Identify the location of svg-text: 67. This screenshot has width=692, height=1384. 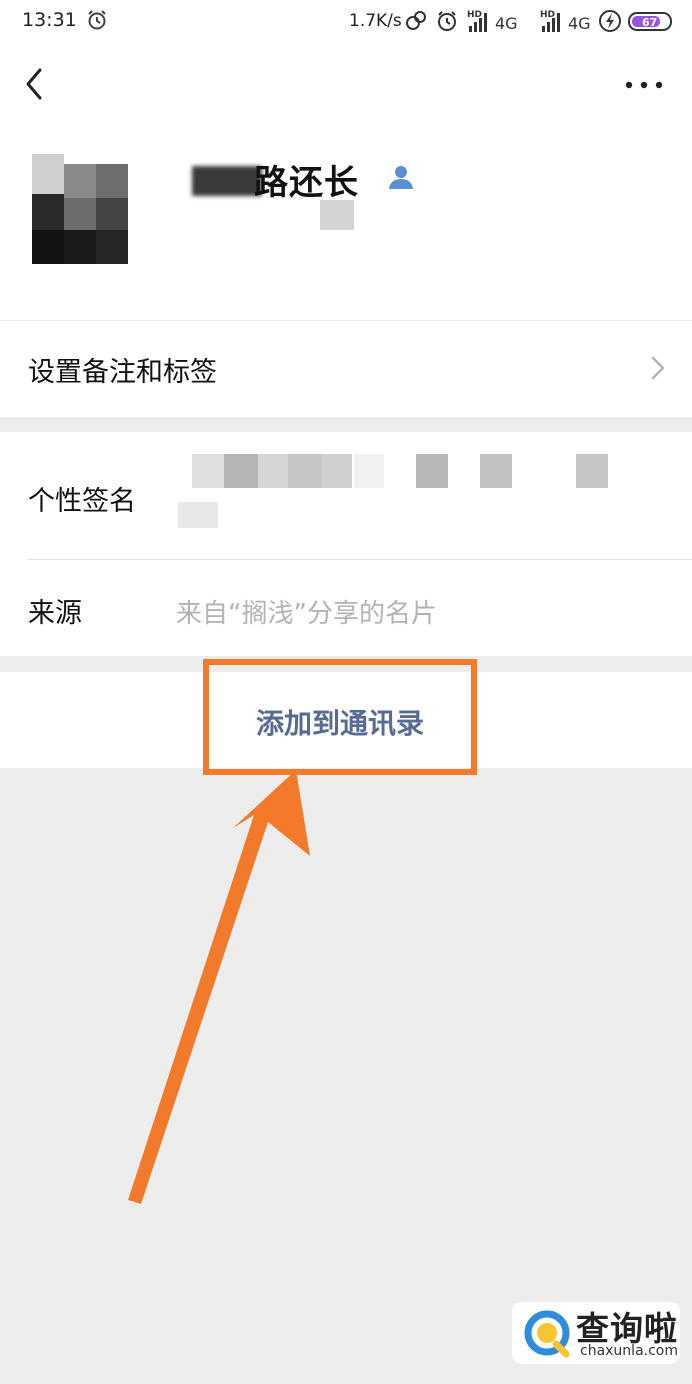
(649, 22).